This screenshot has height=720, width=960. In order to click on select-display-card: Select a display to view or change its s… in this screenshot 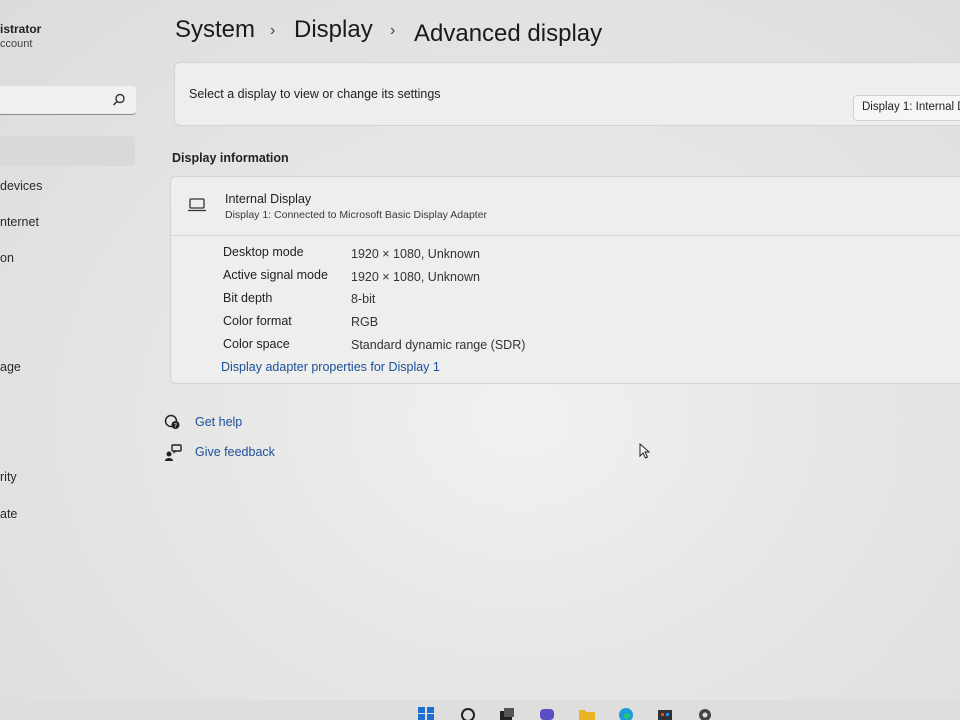, I will do `click(567, 94)`.